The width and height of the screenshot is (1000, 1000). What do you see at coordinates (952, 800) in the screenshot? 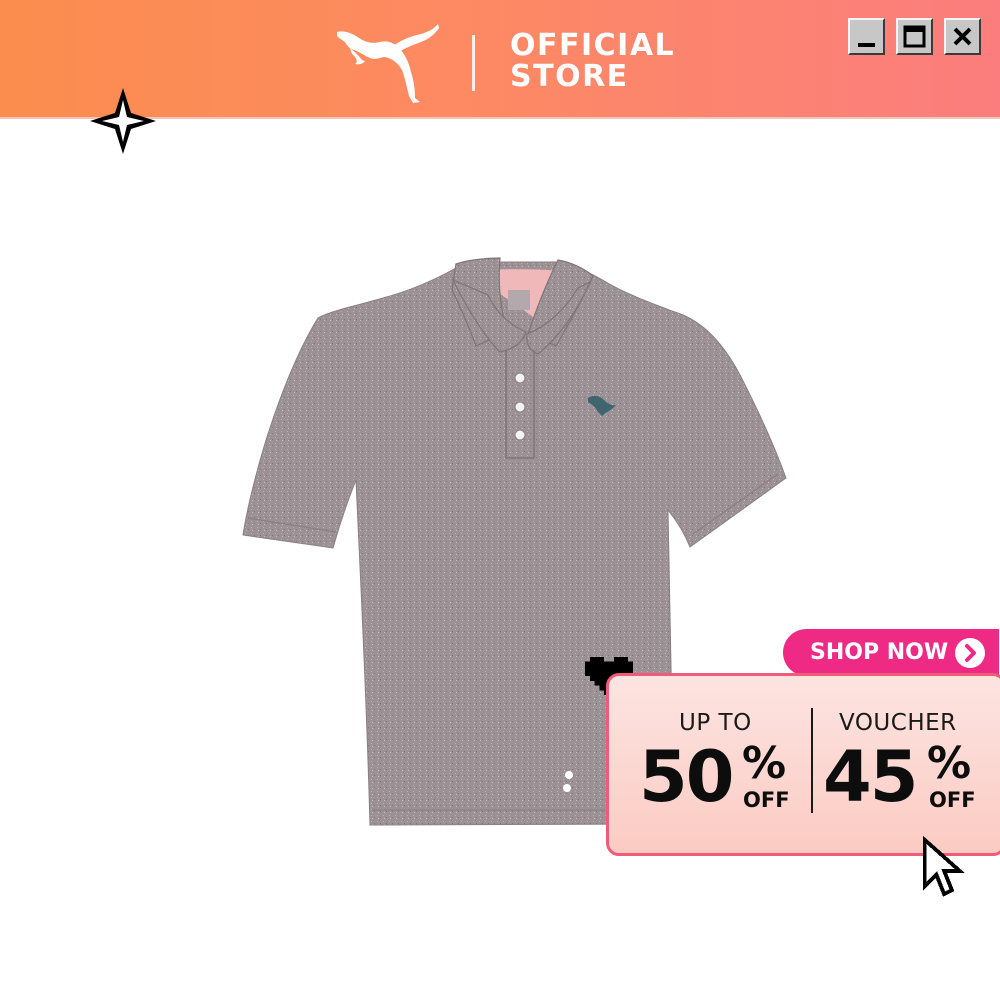
I see `promo-right-suffix: OFF` at bounding box center [952, 800].